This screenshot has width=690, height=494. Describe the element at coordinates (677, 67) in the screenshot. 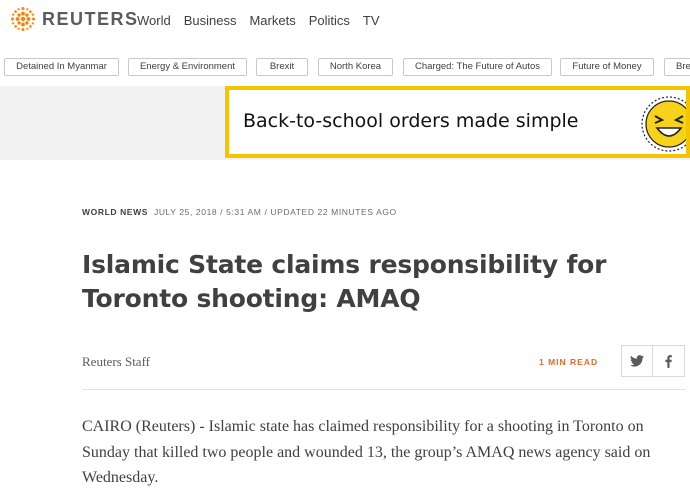

I see `topic-chip: Bre` at that location.